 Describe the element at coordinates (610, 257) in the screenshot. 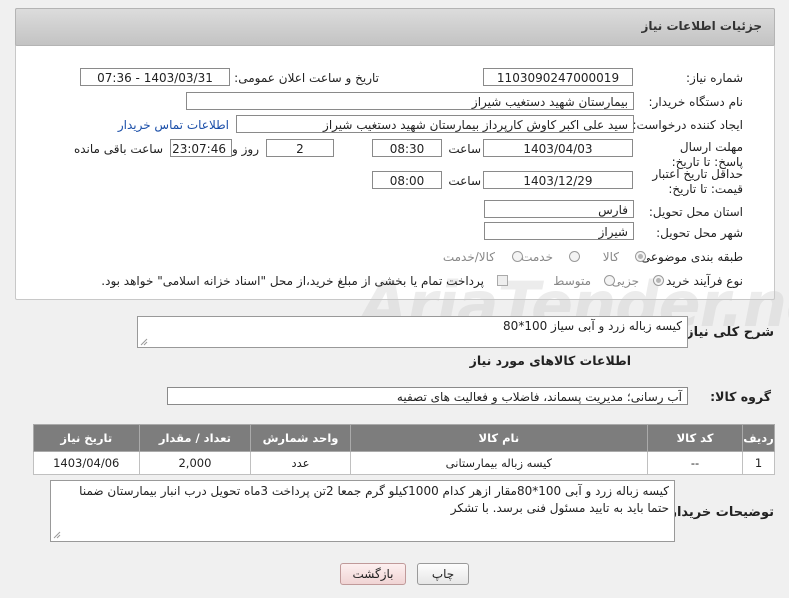

I see `category-goods-label: کالا` at that location.